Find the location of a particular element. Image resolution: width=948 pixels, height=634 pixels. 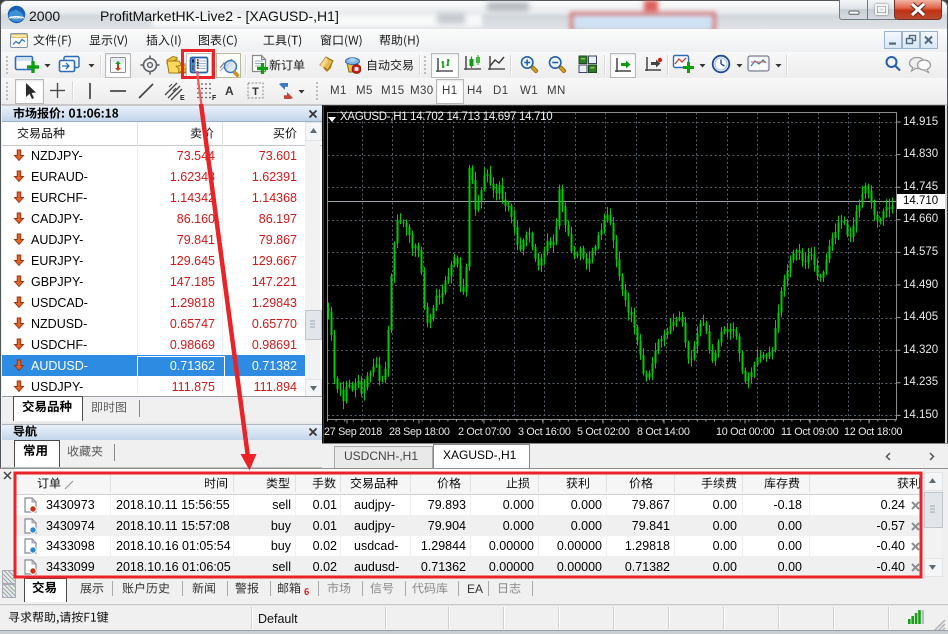

svg-text: PROFIT is located at coordinates (16, 18).